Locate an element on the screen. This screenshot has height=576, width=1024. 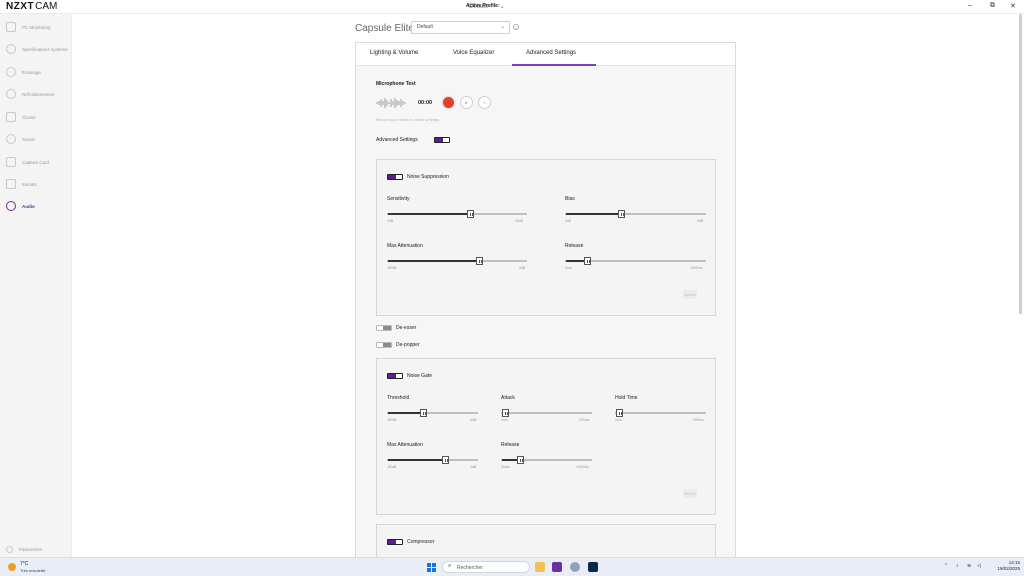
sidebar-item-system-specs: Spécifications système is located at coordinates (36, 49).